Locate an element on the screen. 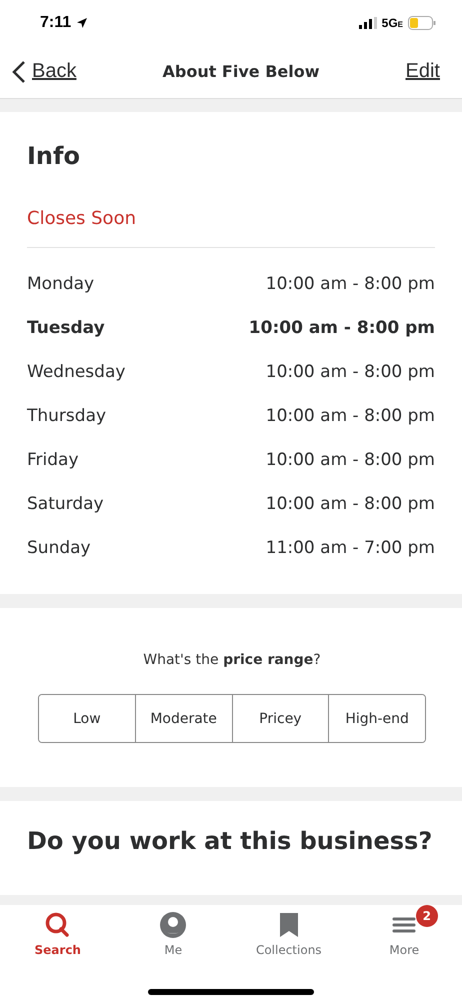 The image size is (462, 1000). day-label: Thursday is located at coordinates (66, 416).